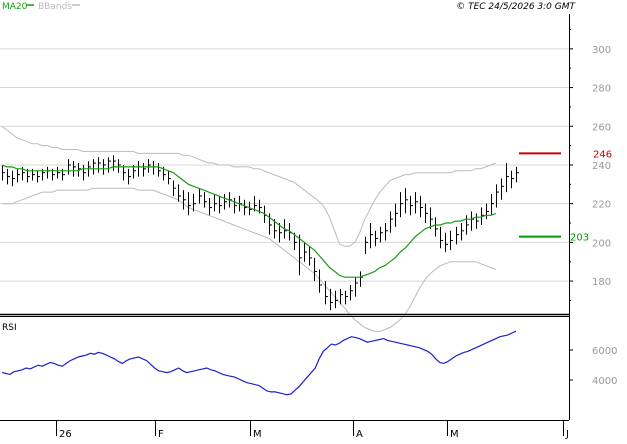 The height and width of the screenshot is (444, 627). I want to click on time-tick-label: F, so click(161, 434).